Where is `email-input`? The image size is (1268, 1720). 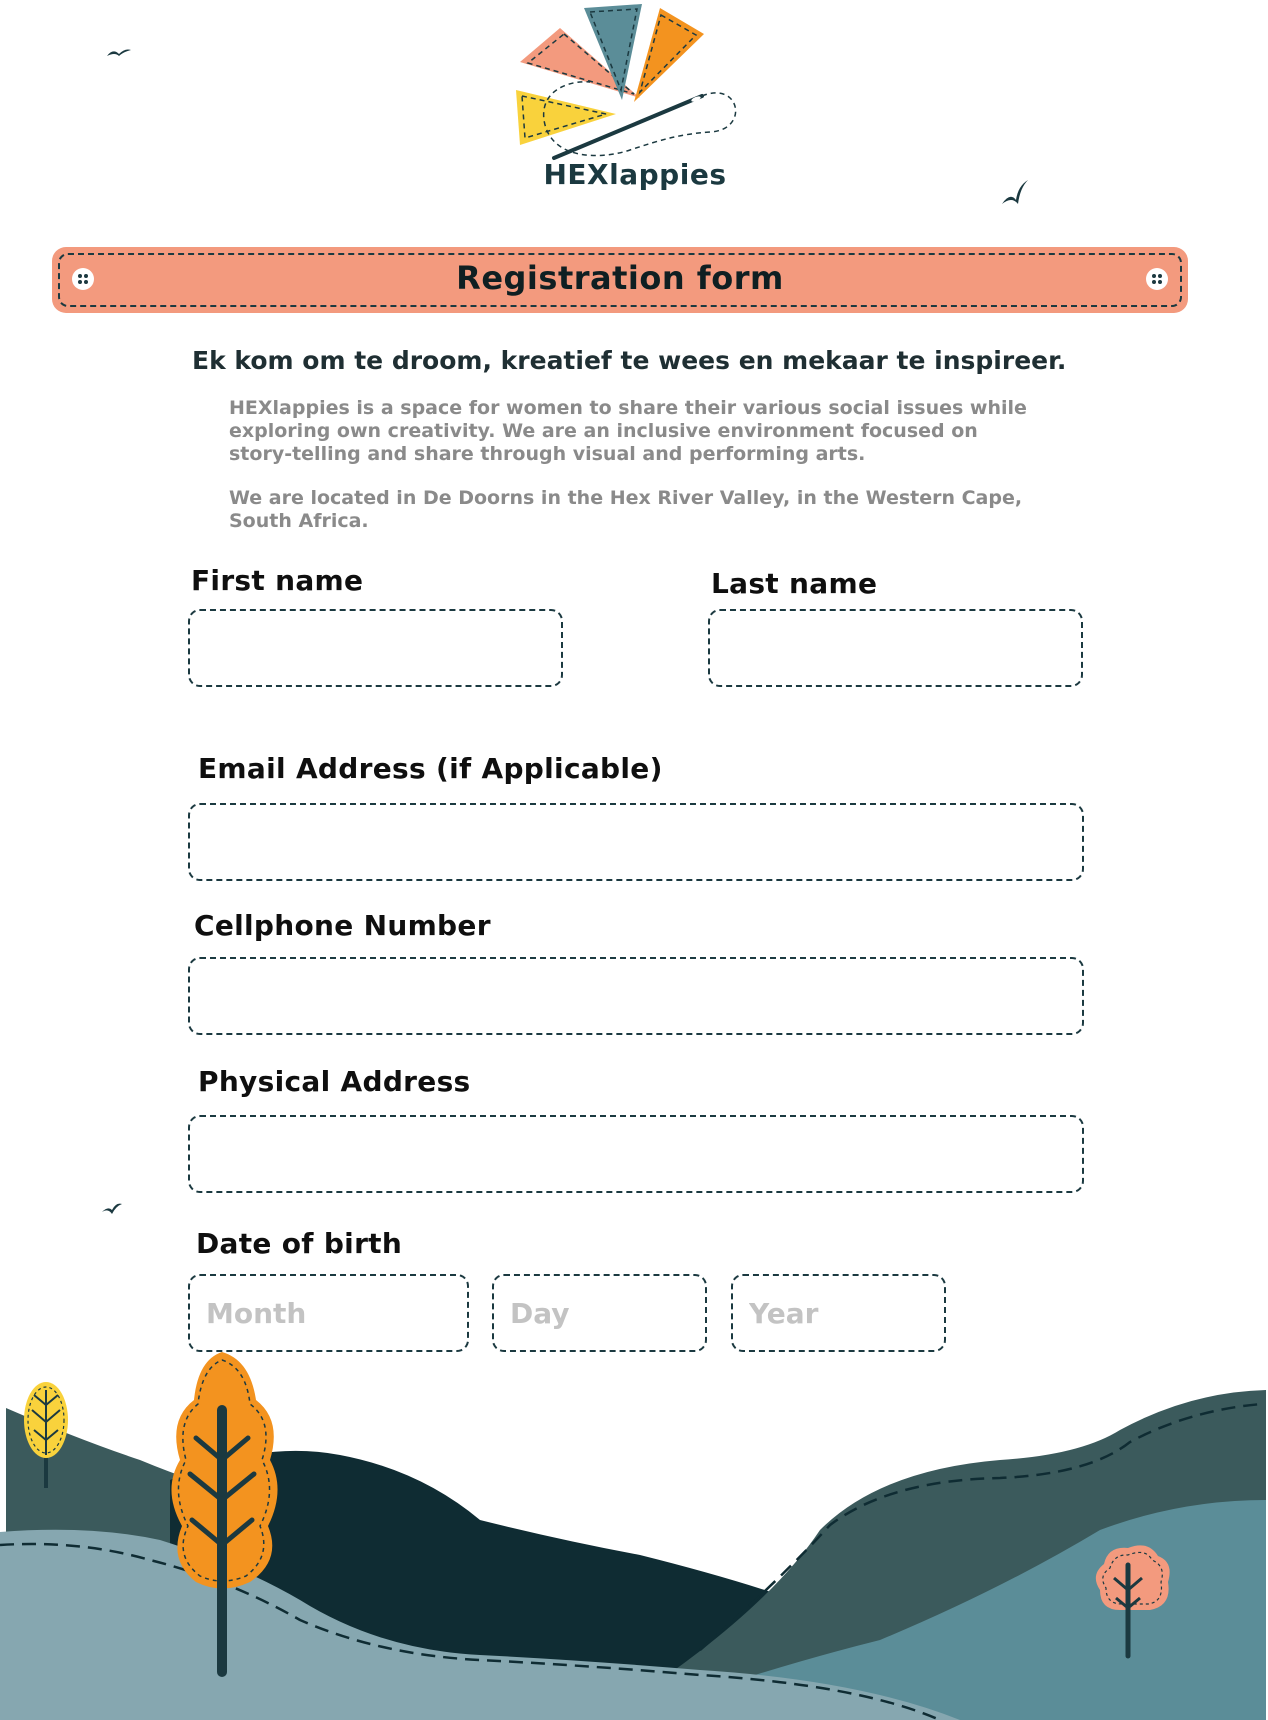
email-input is located at coordinates (636, 842).